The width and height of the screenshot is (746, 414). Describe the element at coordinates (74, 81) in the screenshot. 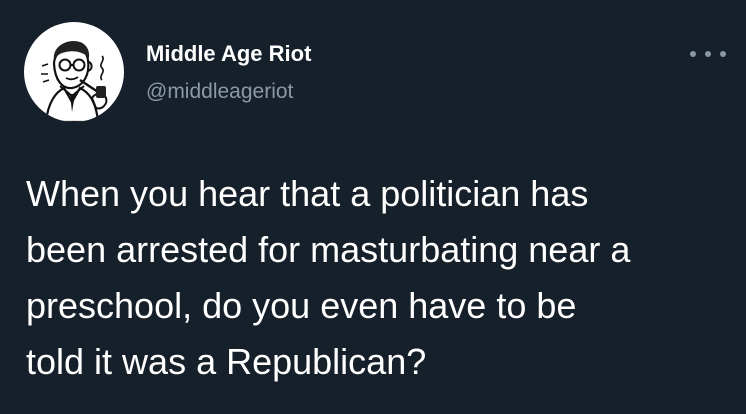

I see `vintage-man-avatar-icon` at that location.